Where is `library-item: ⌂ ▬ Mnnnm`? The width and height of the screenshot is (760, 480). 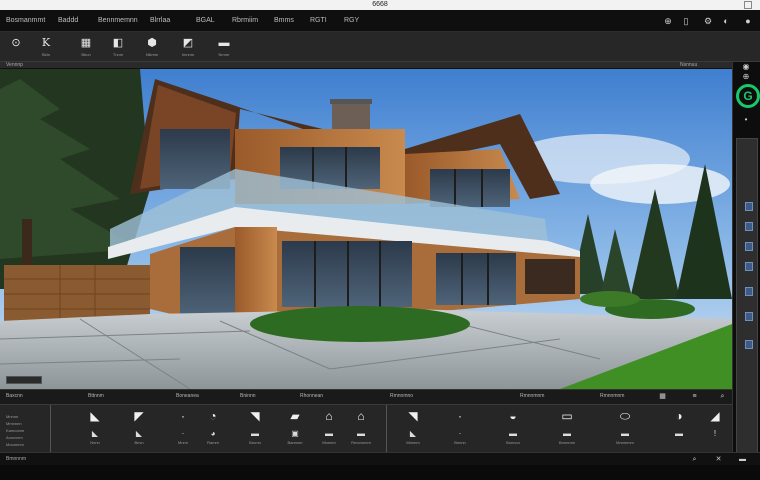 library-item: ⌂ ▬ Mnnnm is located at coordinates (329, 429).